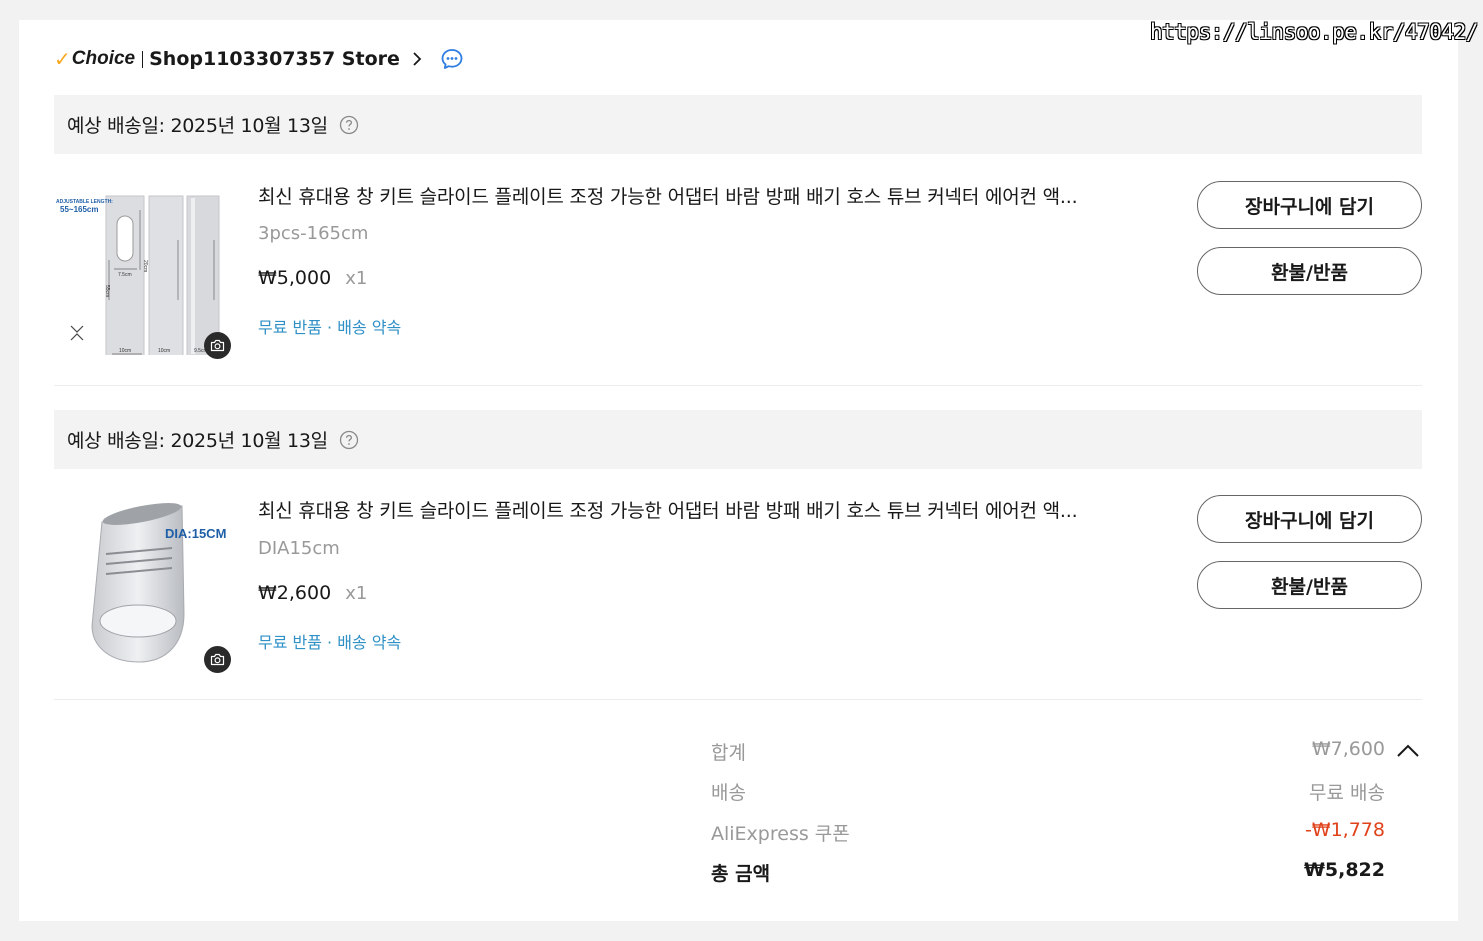 This screenshot has height=941, width=1483. What do you see at coordinates (142, 583) in the screenshot?
I see `product-image: DIA:15CM` at bounding box center [142, 583].